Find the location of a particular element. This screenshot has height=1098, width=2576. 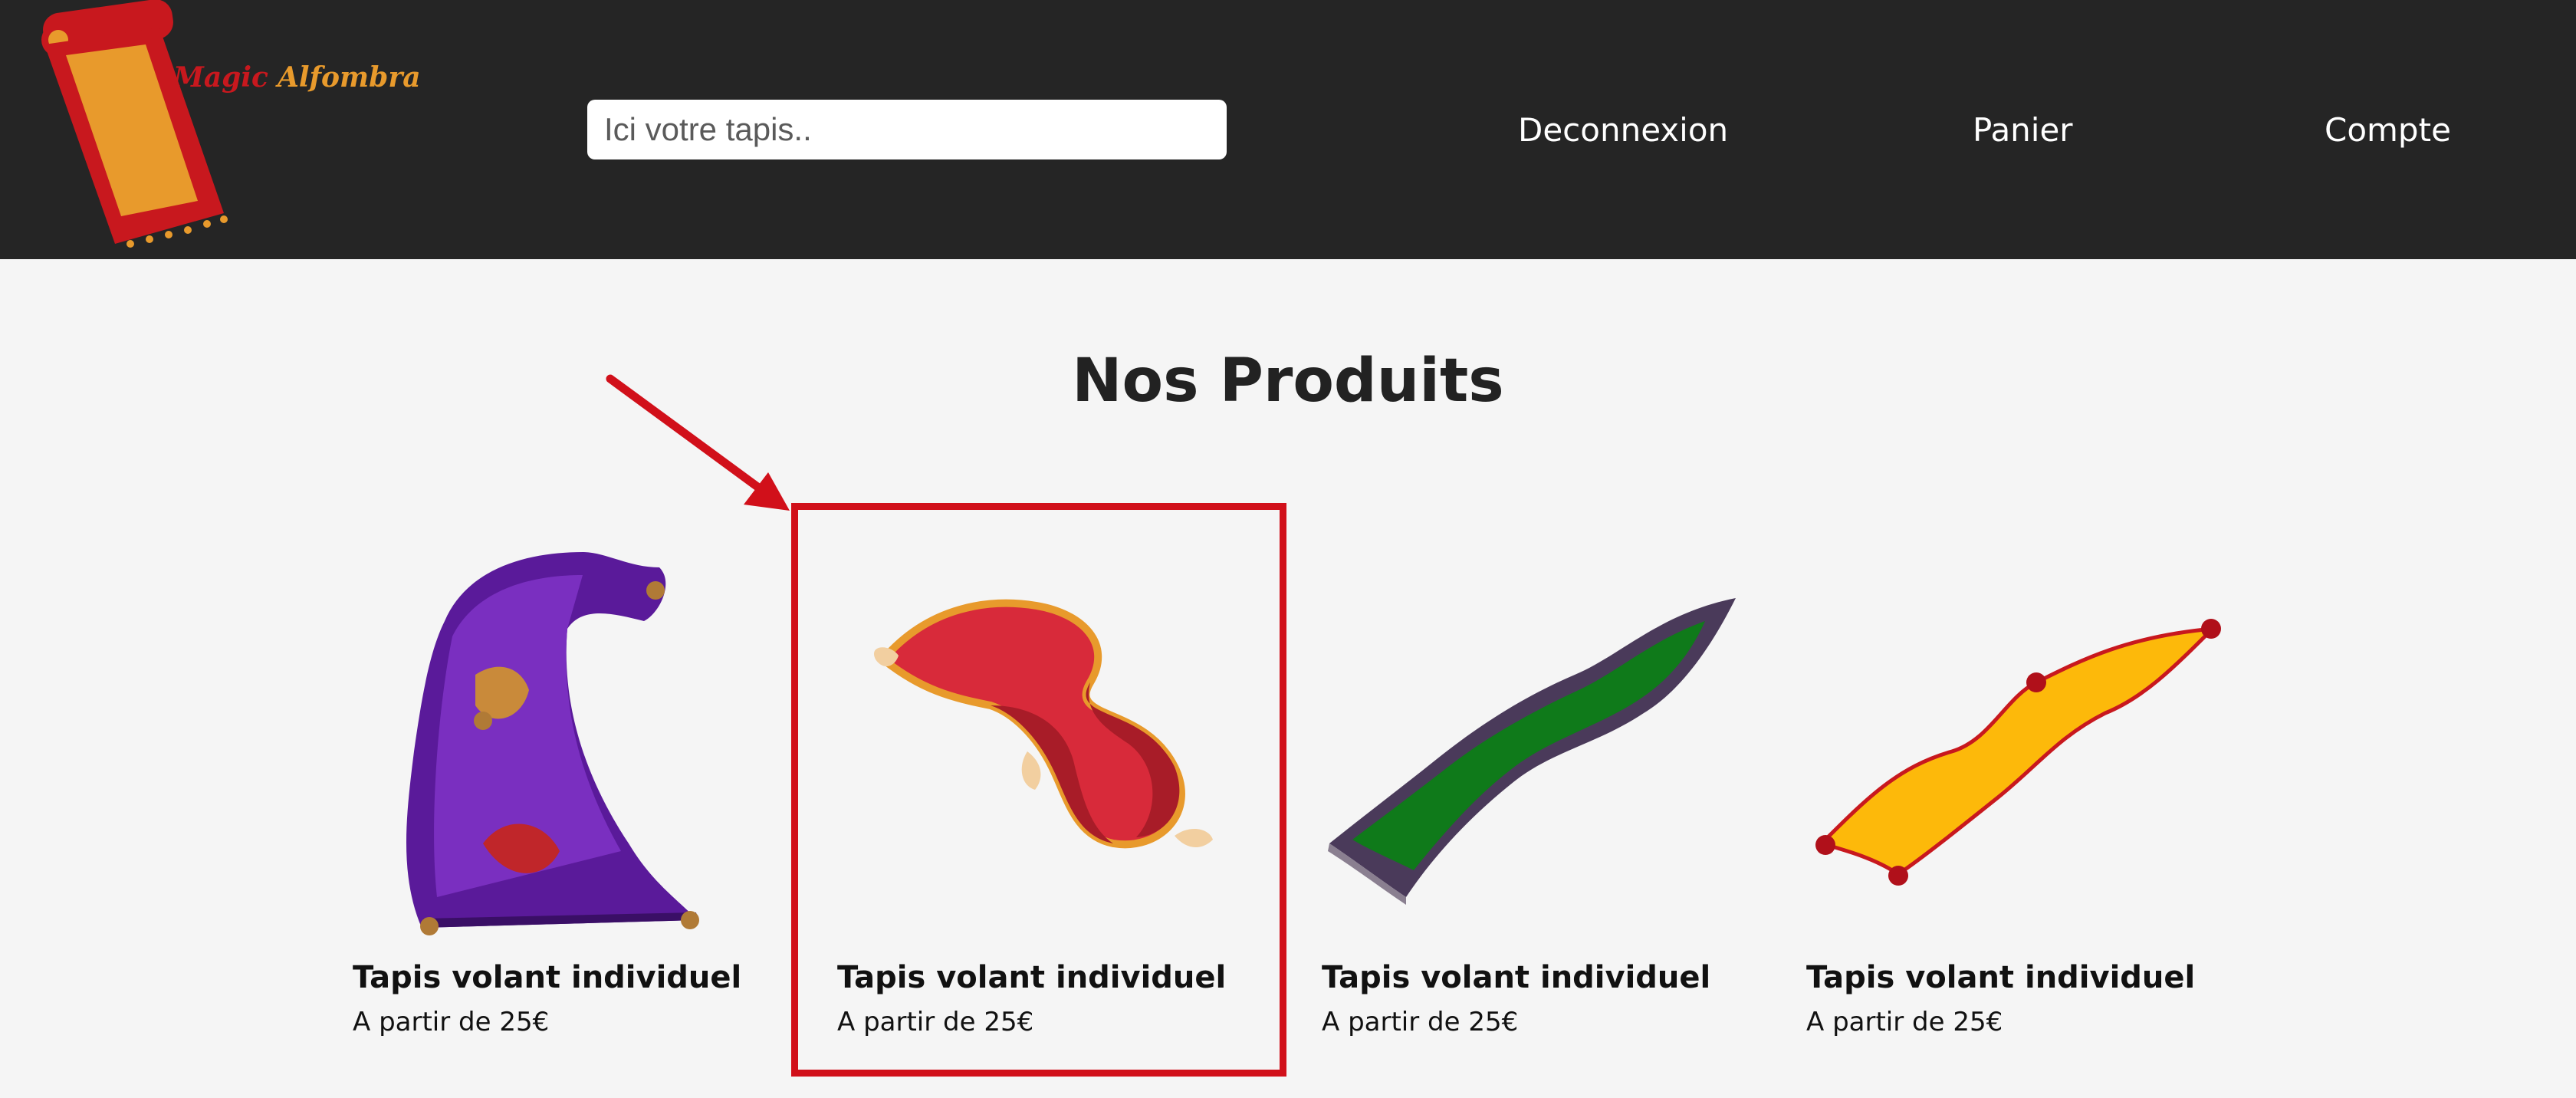

green-magic-carpet-icon is located at coordinates (1532, 751).